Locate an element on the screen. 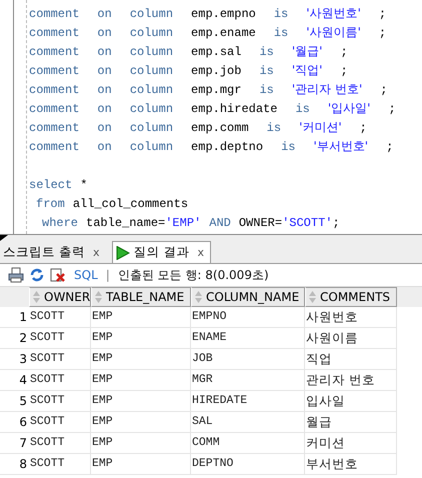 This screenshot has width=422, height=478. code-text: emp.sal is located at coordinates (216, 51).